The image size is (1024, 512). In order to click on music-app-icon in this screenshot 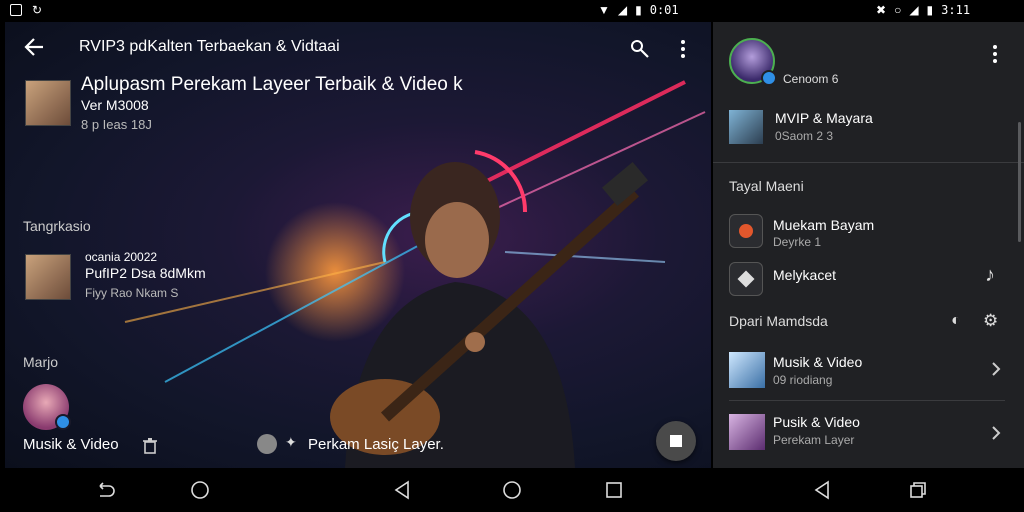, I will do `click(746, 279)`.